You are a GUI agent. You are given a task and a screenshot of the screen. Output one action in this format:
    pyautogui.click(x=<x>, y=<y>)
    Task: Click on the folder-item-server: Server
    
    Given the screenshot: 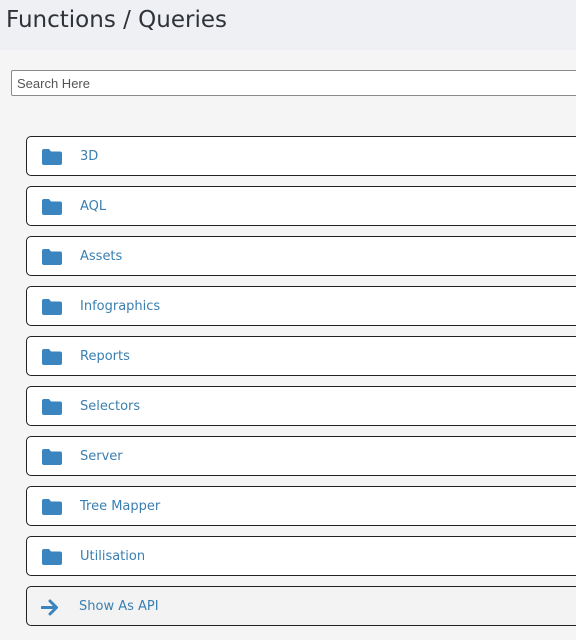 What is the action you would take?
    pyautogui.click(x=301, y=456)
    